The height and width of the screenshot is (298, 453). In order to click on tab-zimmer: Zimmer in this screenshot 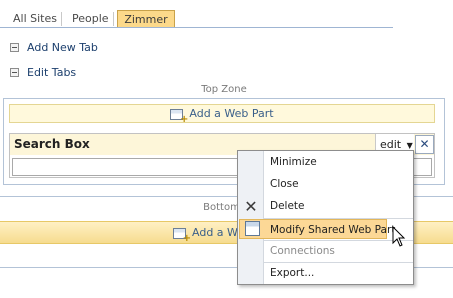, I will do `click(146, 19)`.